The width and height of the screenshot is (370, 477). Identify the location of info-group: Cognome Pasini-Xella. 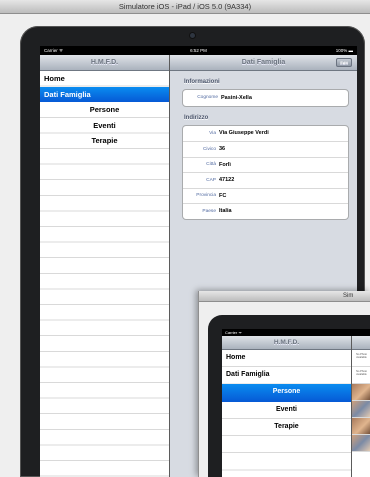
(265, 98).